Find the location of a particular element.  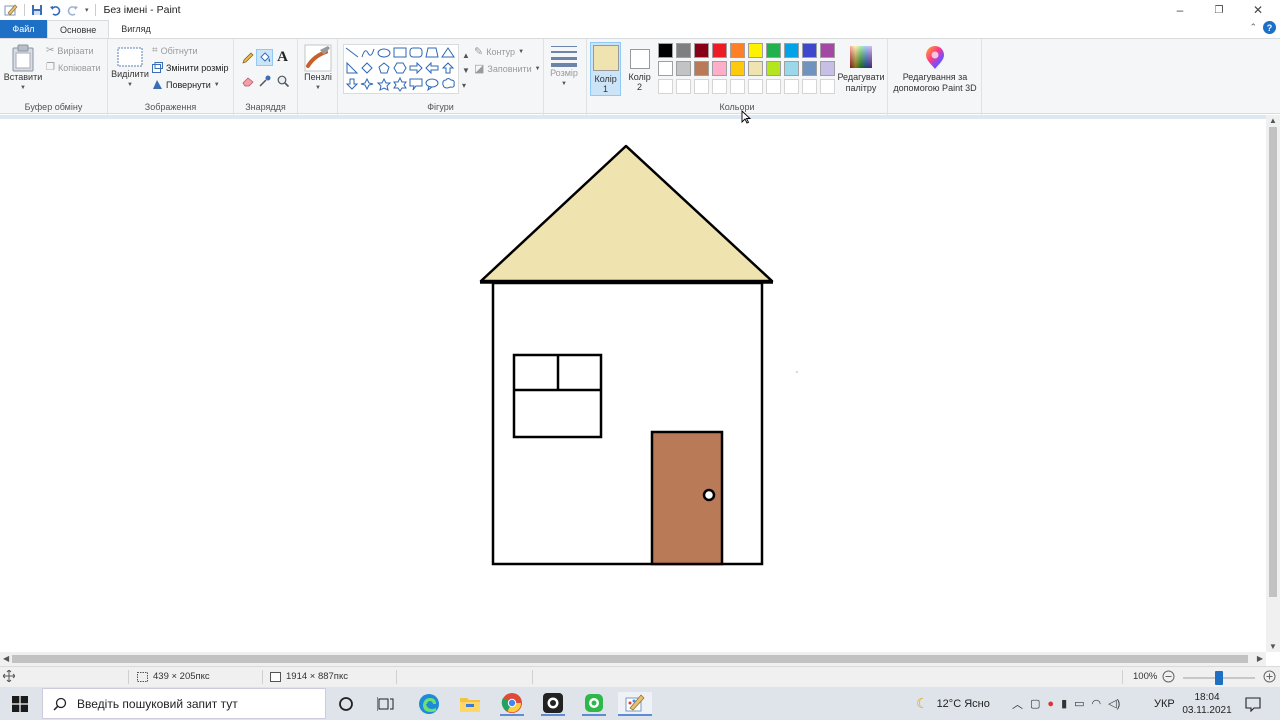

curve-shape is located at coordinates (368, 53).